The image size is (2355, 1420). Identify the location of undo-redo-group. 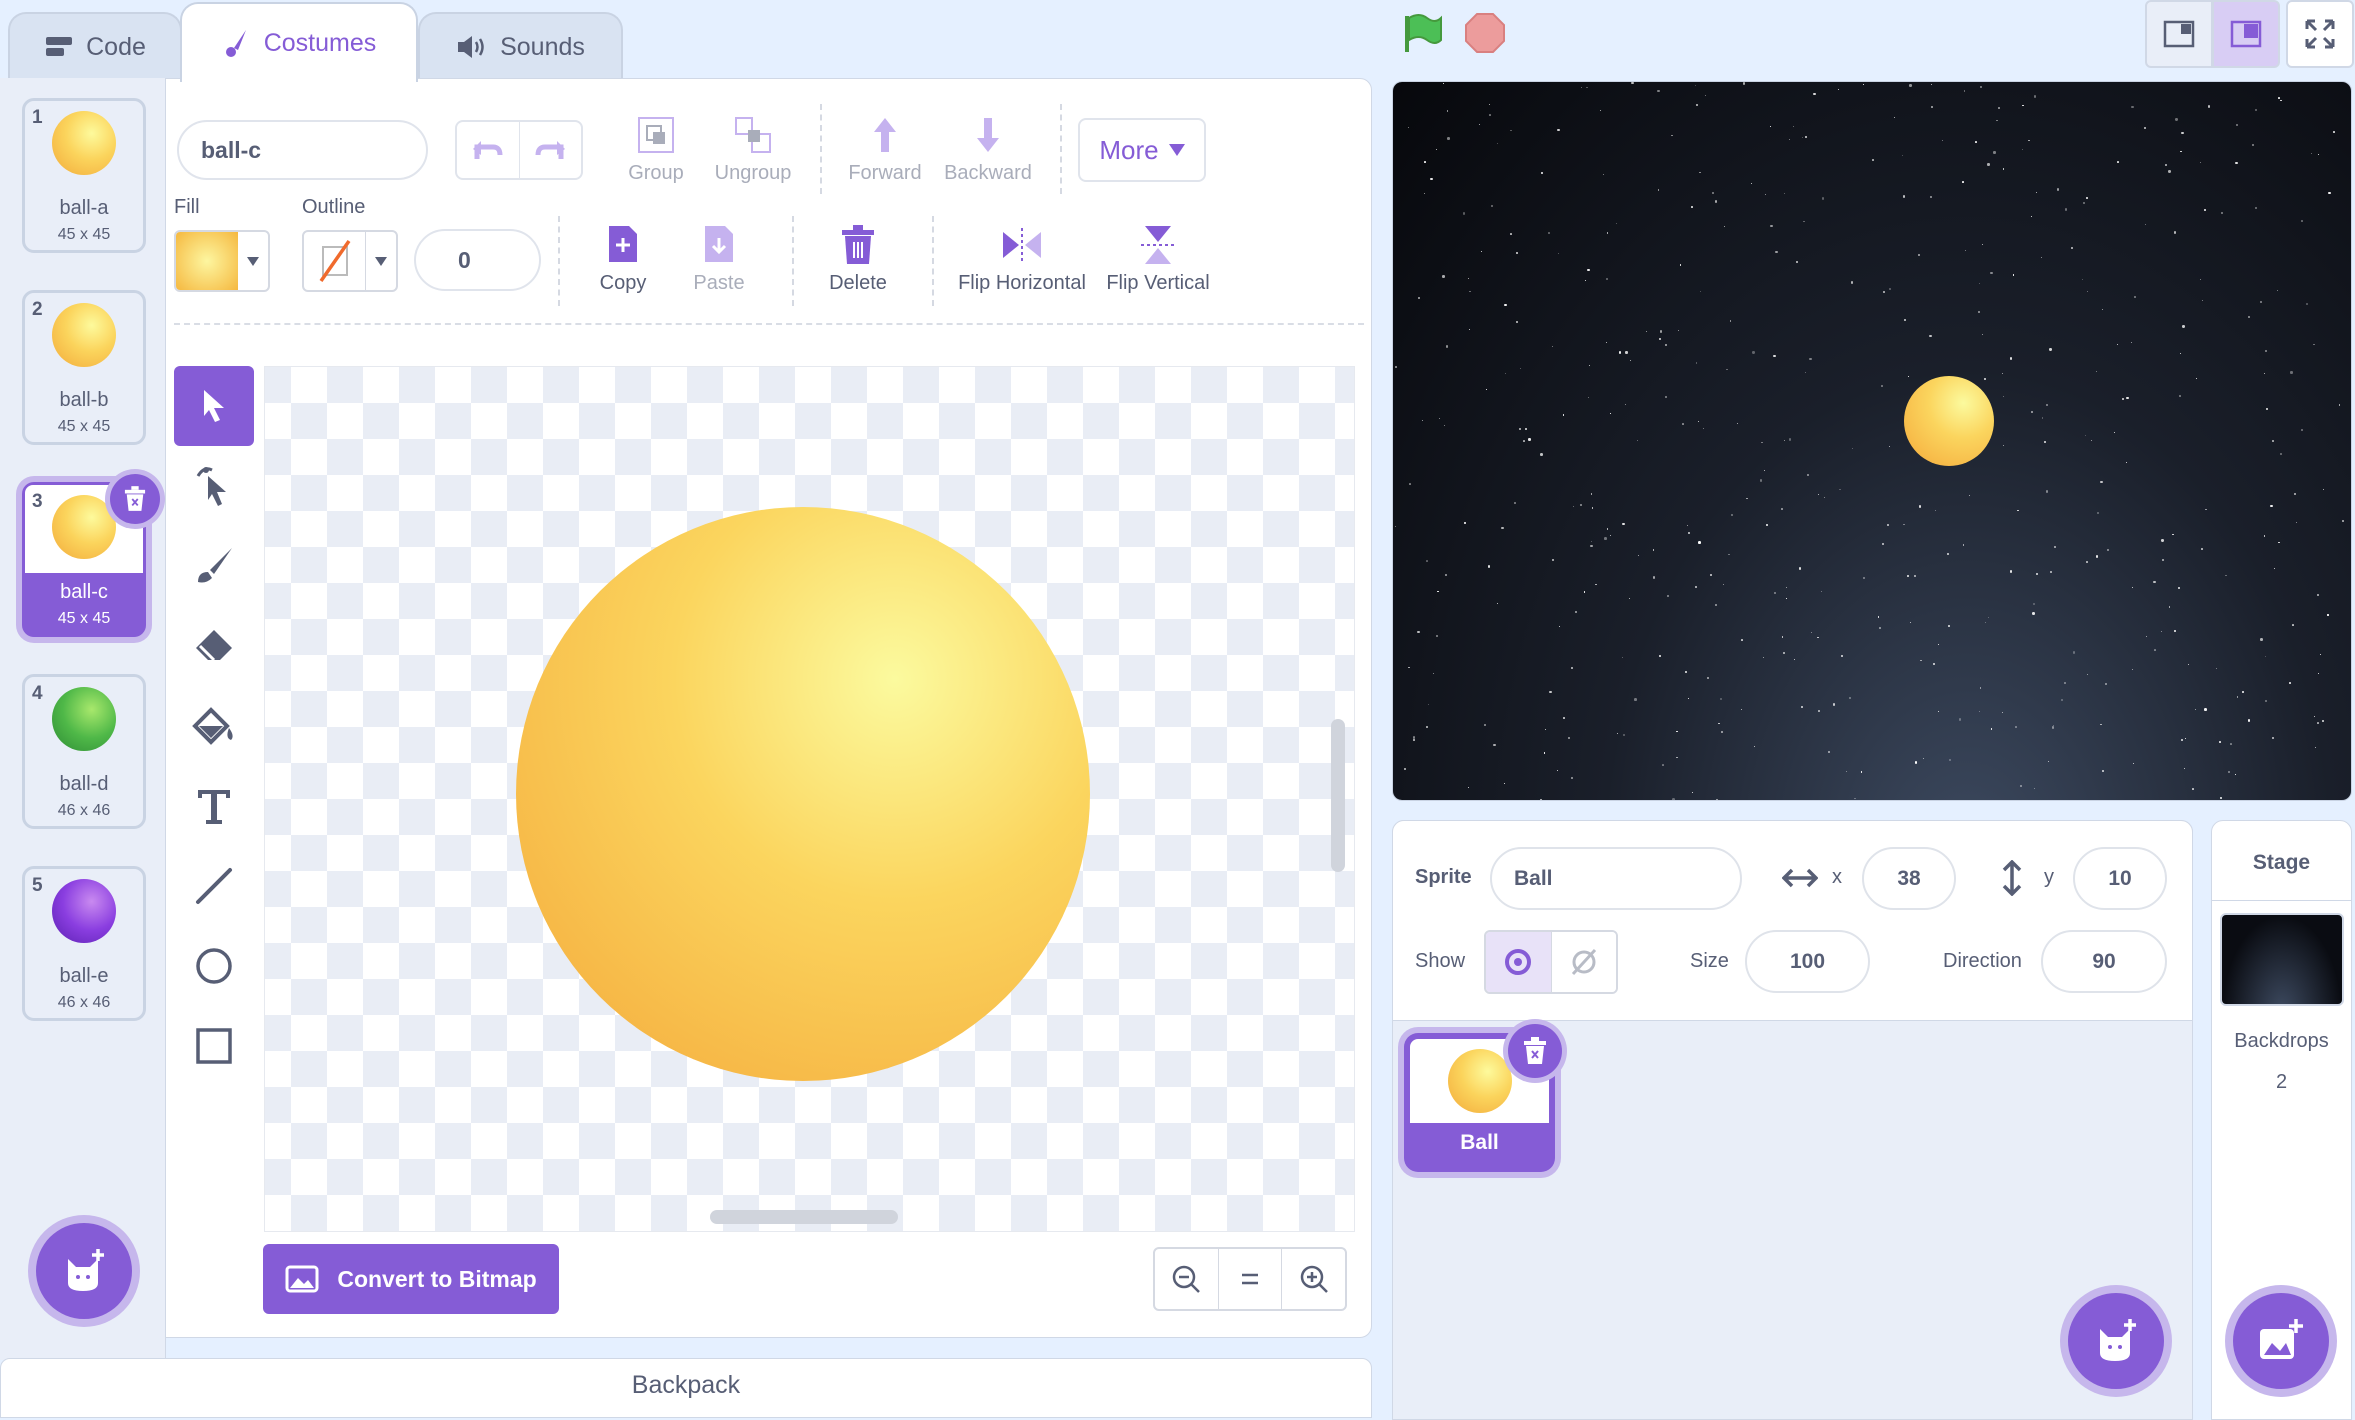
(519, 150).